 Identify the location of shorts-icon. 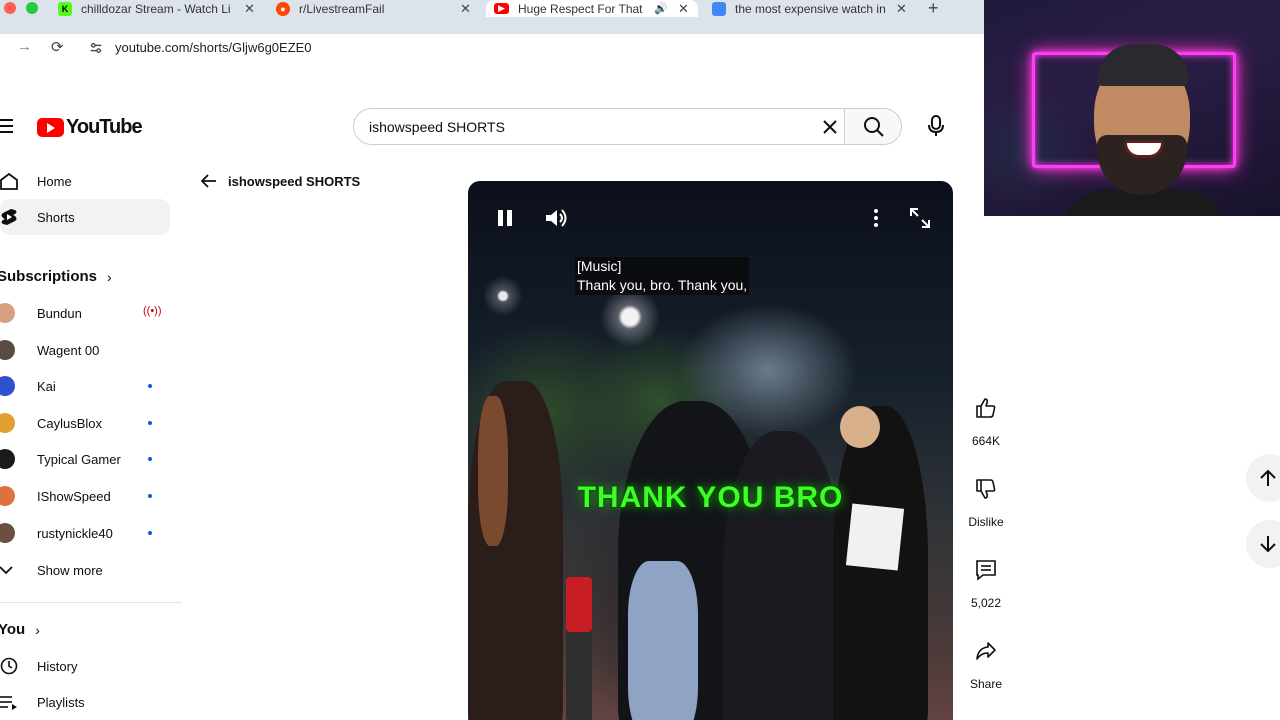
(9, 217).